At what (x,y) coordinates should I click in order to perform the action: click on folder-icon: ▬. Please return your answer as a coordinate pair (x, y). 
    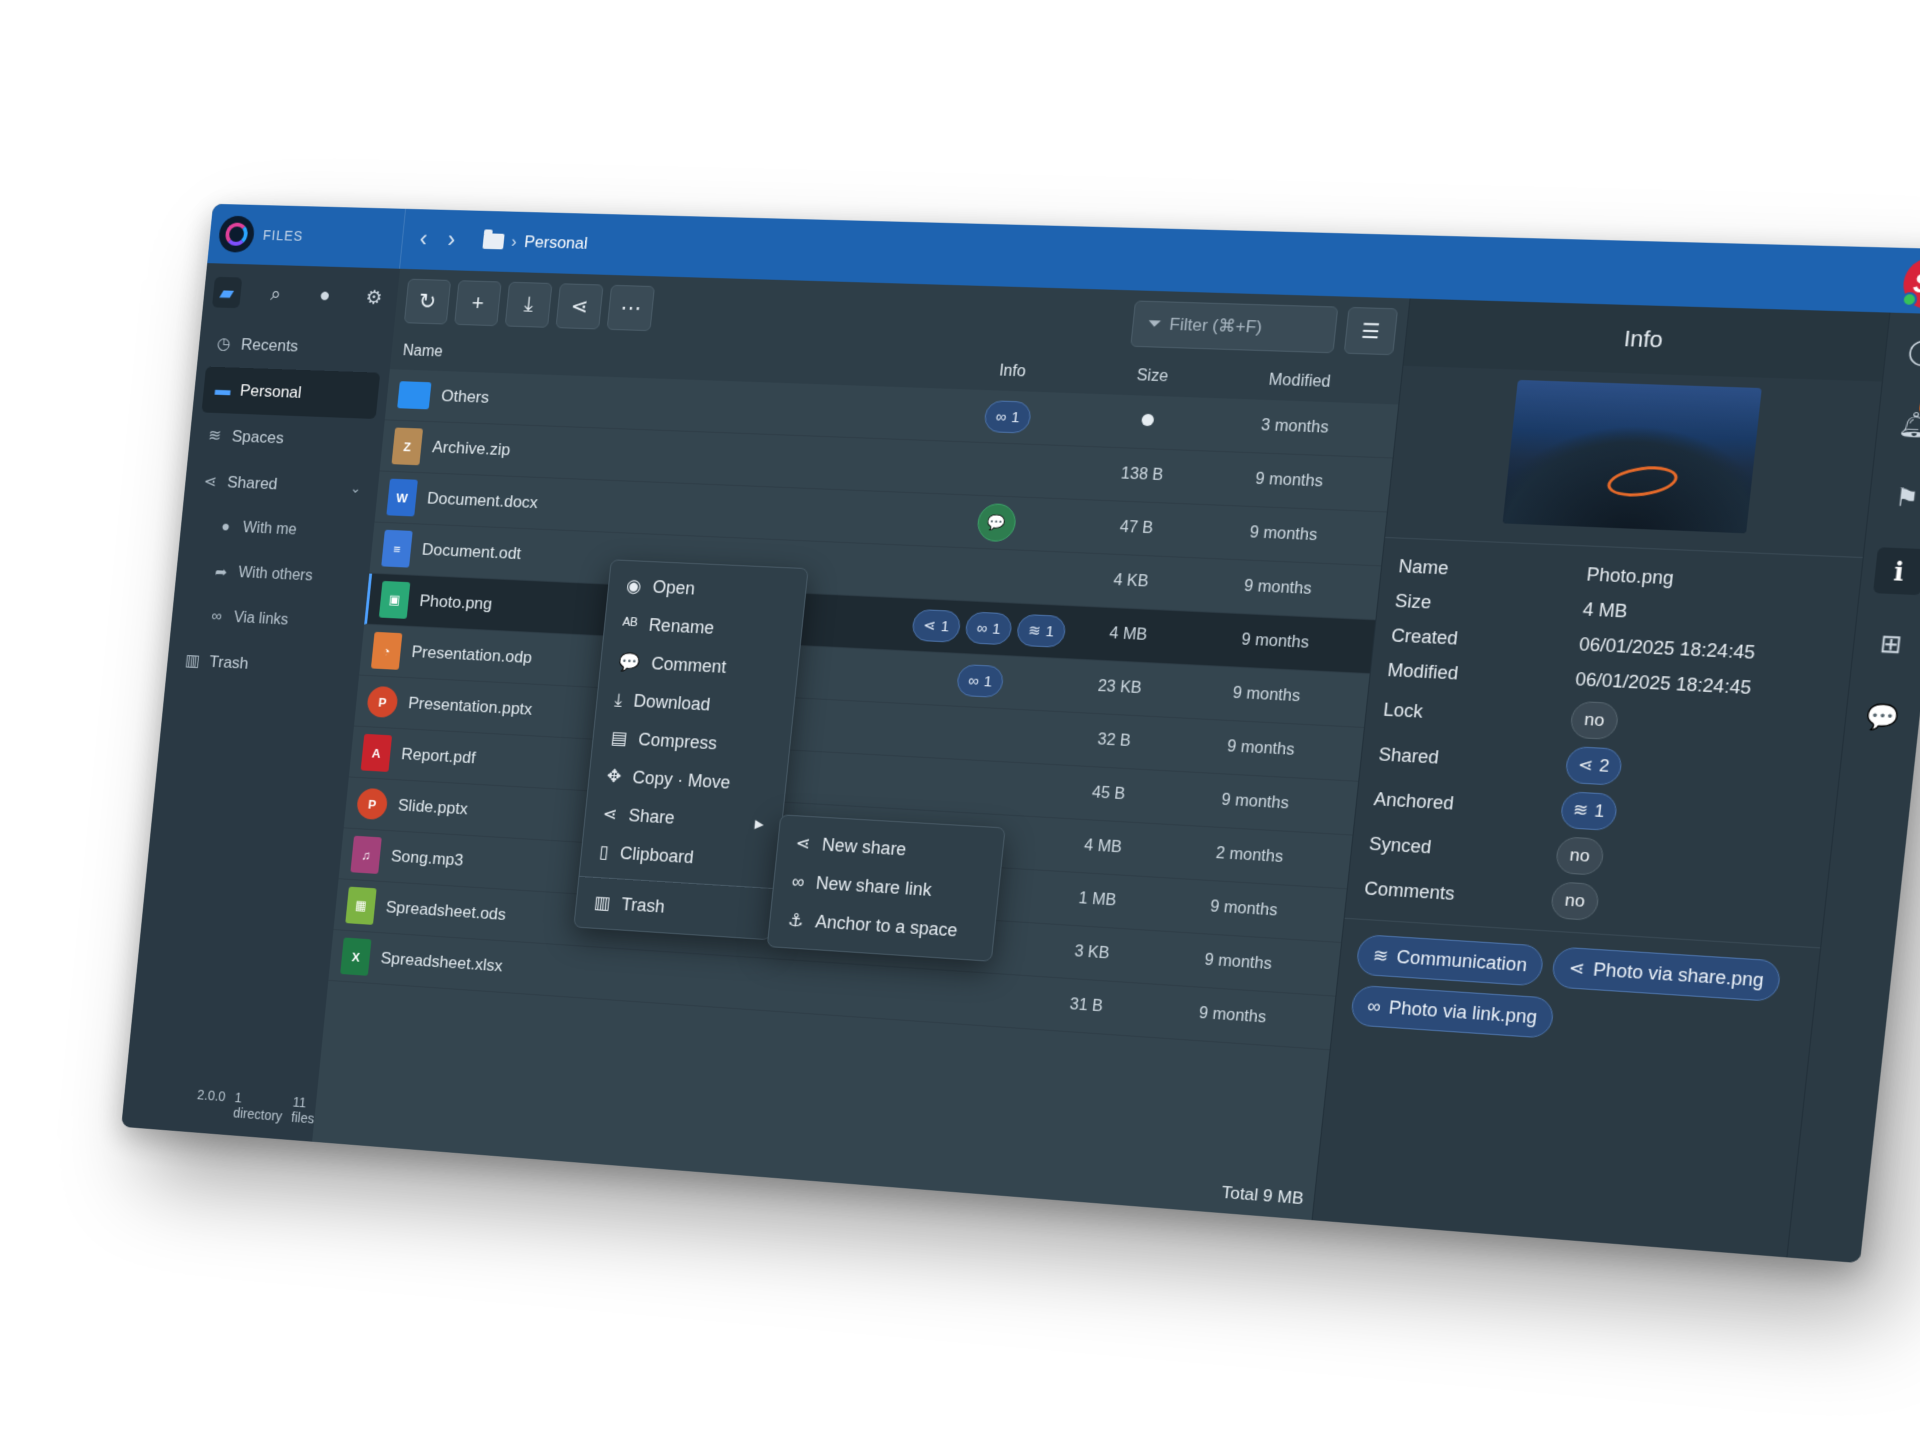
    Looking at the image, I should click on (223, 390).